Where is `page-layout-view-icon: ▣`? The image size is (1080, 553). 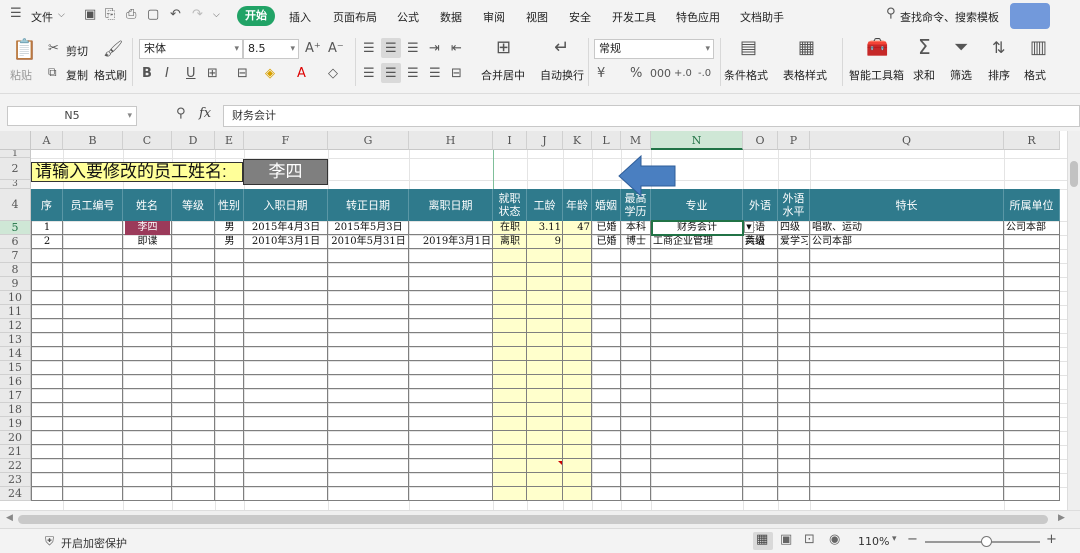 page-layout-view-icon: ▣ is located at coordinates (786, 539).